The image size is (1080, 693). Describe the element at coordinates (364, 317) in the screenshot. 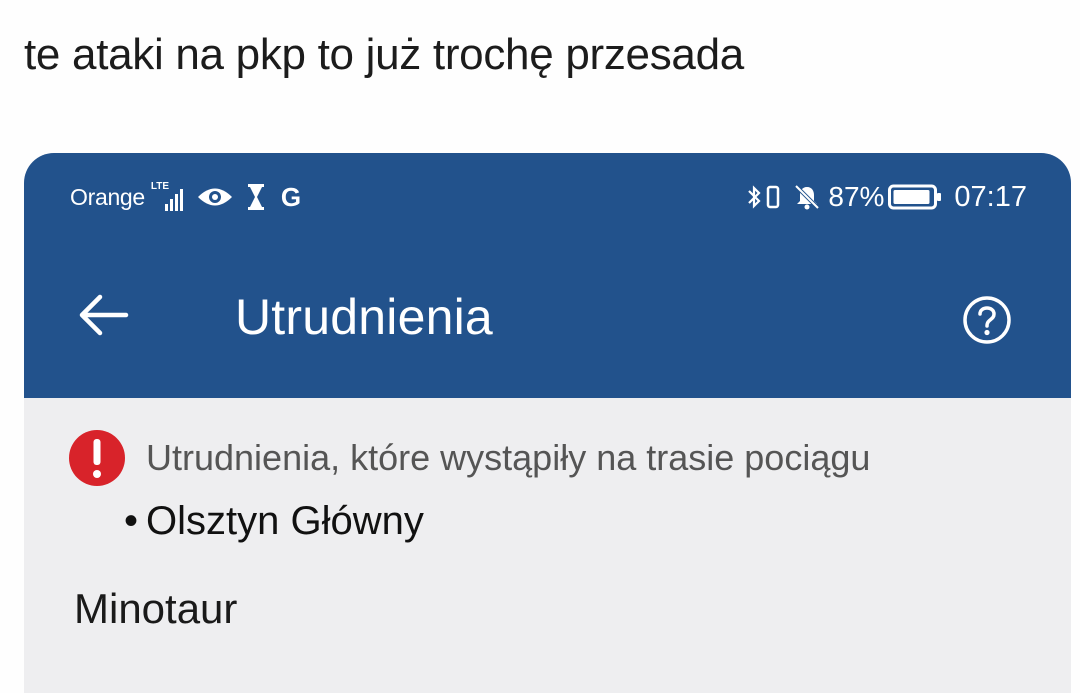

I see `page-title: Utrudnienia` at that location.